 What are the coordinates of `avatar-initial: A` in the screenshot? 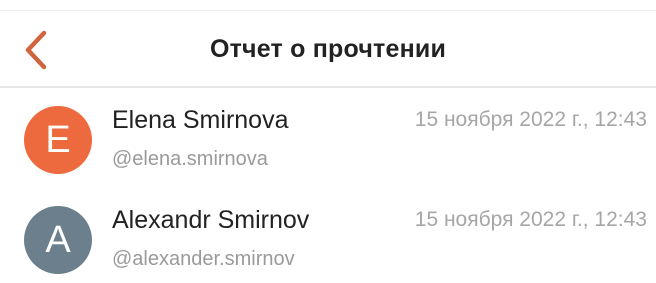 It's located at (58, 240).